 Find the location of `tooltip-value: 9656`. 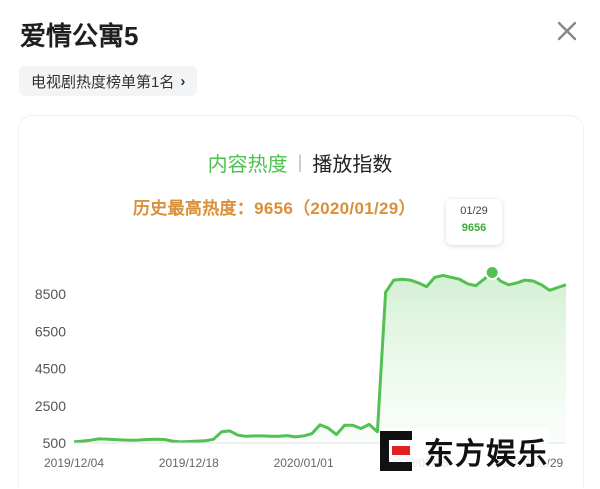

tooltip-value: 9656 is located at coordinates (474, 228).